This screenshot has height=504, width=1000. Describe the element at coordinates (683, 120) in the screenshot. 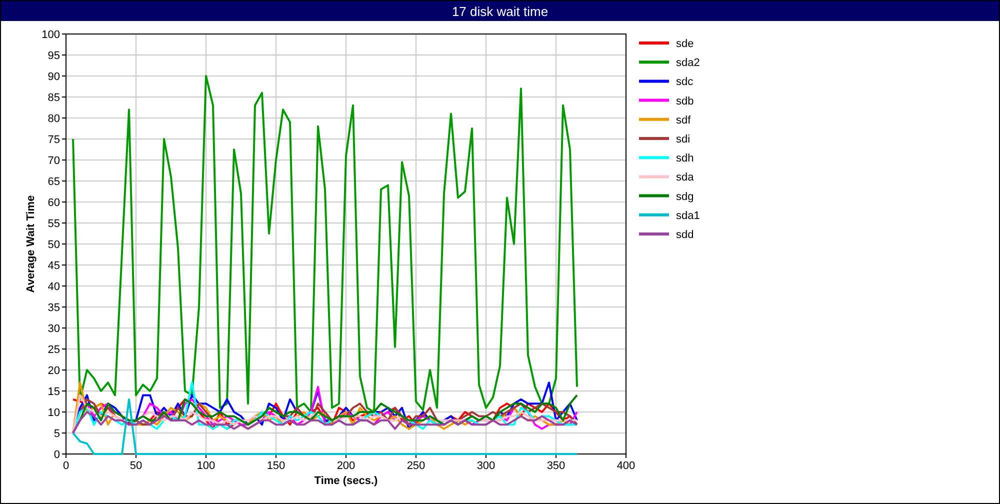

I see `legend-label: sdf` at that location.